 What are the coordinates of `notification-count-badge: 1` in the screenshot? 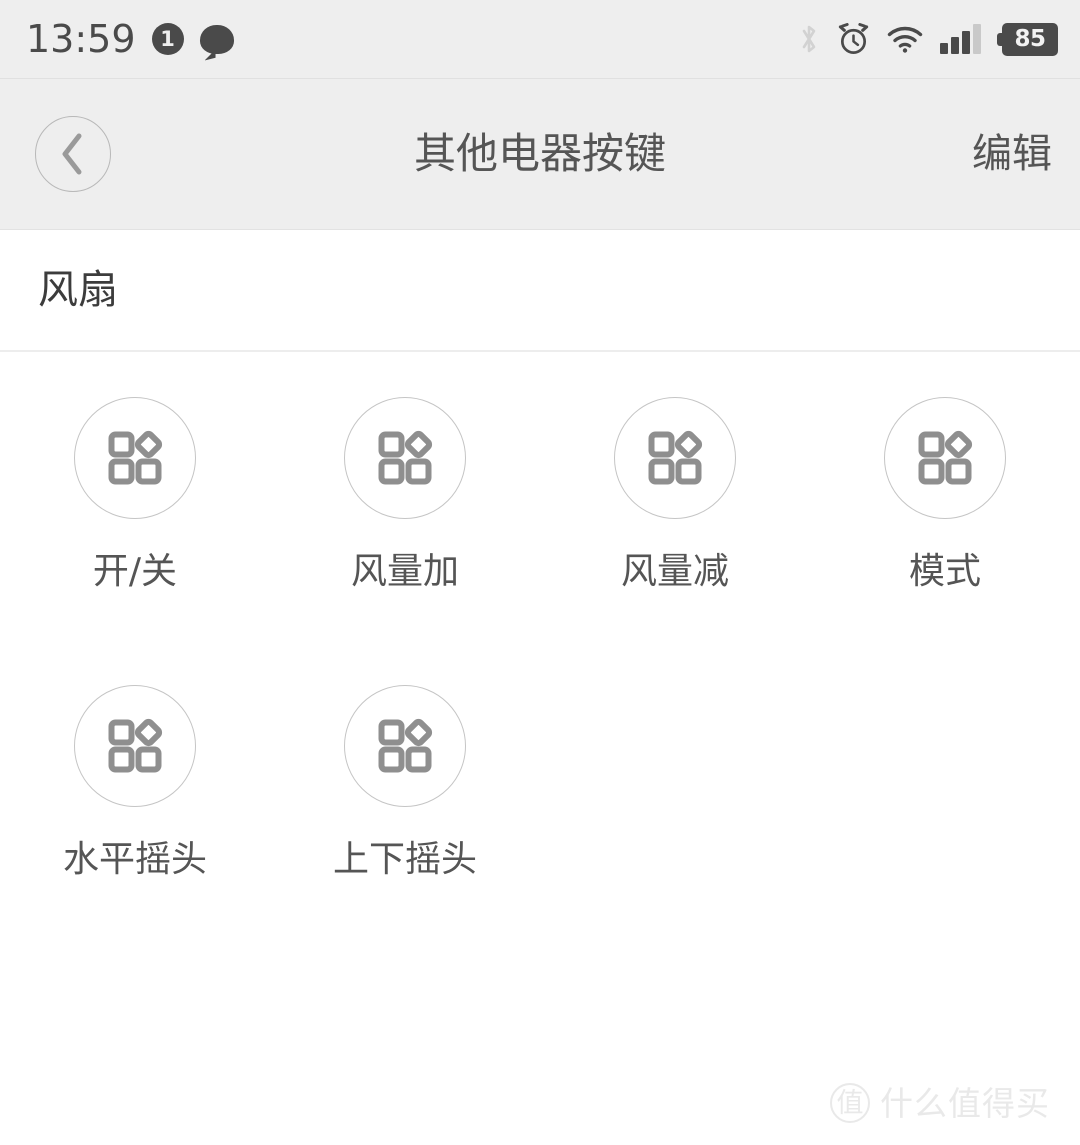 It's located at (167, 39).